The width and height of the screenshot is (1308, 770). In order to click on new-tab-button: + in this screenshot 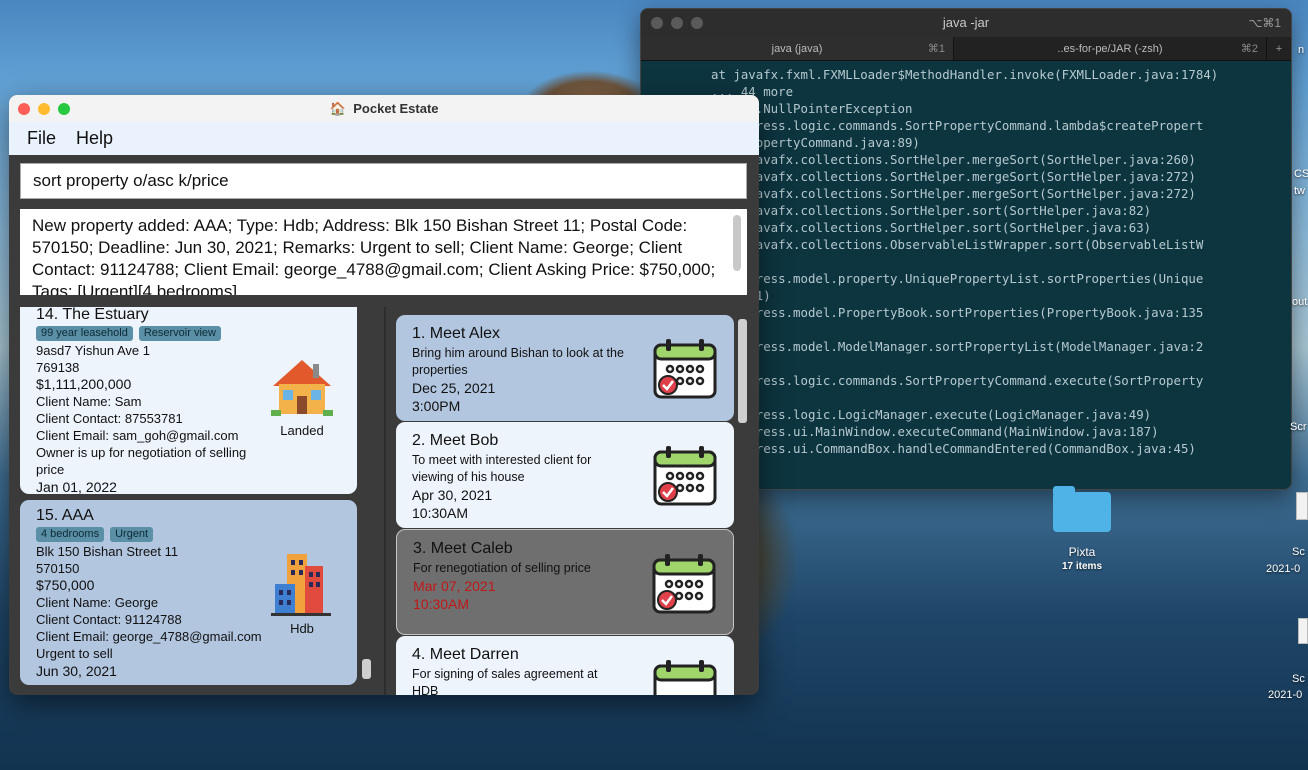, I will do `click(1279, 48)`.